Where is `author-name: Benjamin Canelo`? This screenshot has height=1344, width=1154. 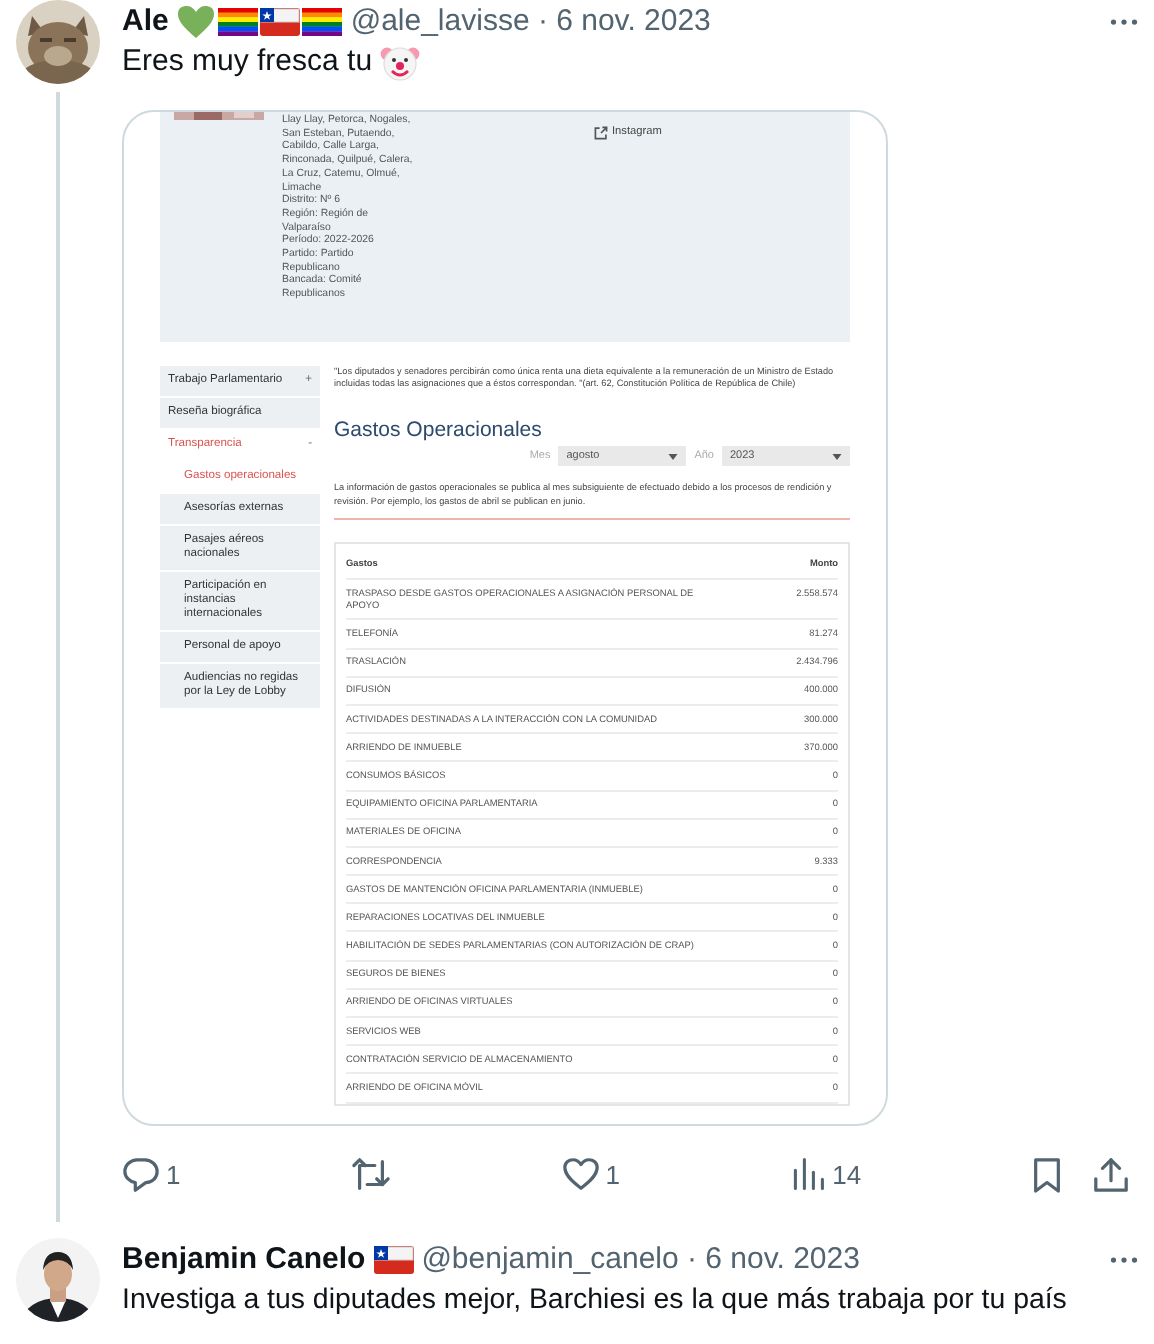 author-name: Benjamin Canelo is located at coordinates (244, 1259).